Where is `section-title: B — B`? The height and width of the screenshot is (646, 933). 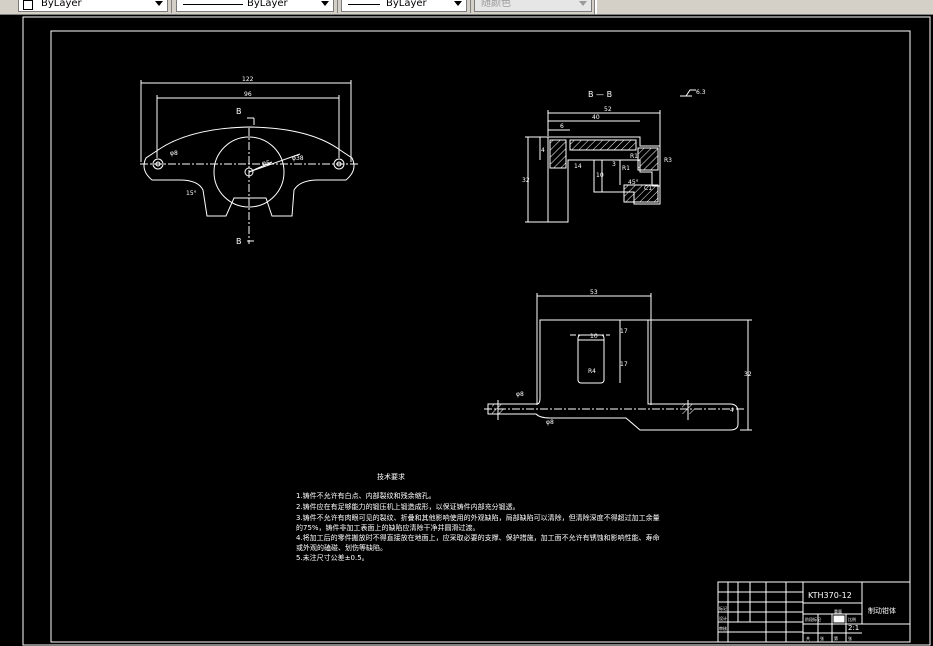 section-title: B — B is located at coordinates (600, 94).